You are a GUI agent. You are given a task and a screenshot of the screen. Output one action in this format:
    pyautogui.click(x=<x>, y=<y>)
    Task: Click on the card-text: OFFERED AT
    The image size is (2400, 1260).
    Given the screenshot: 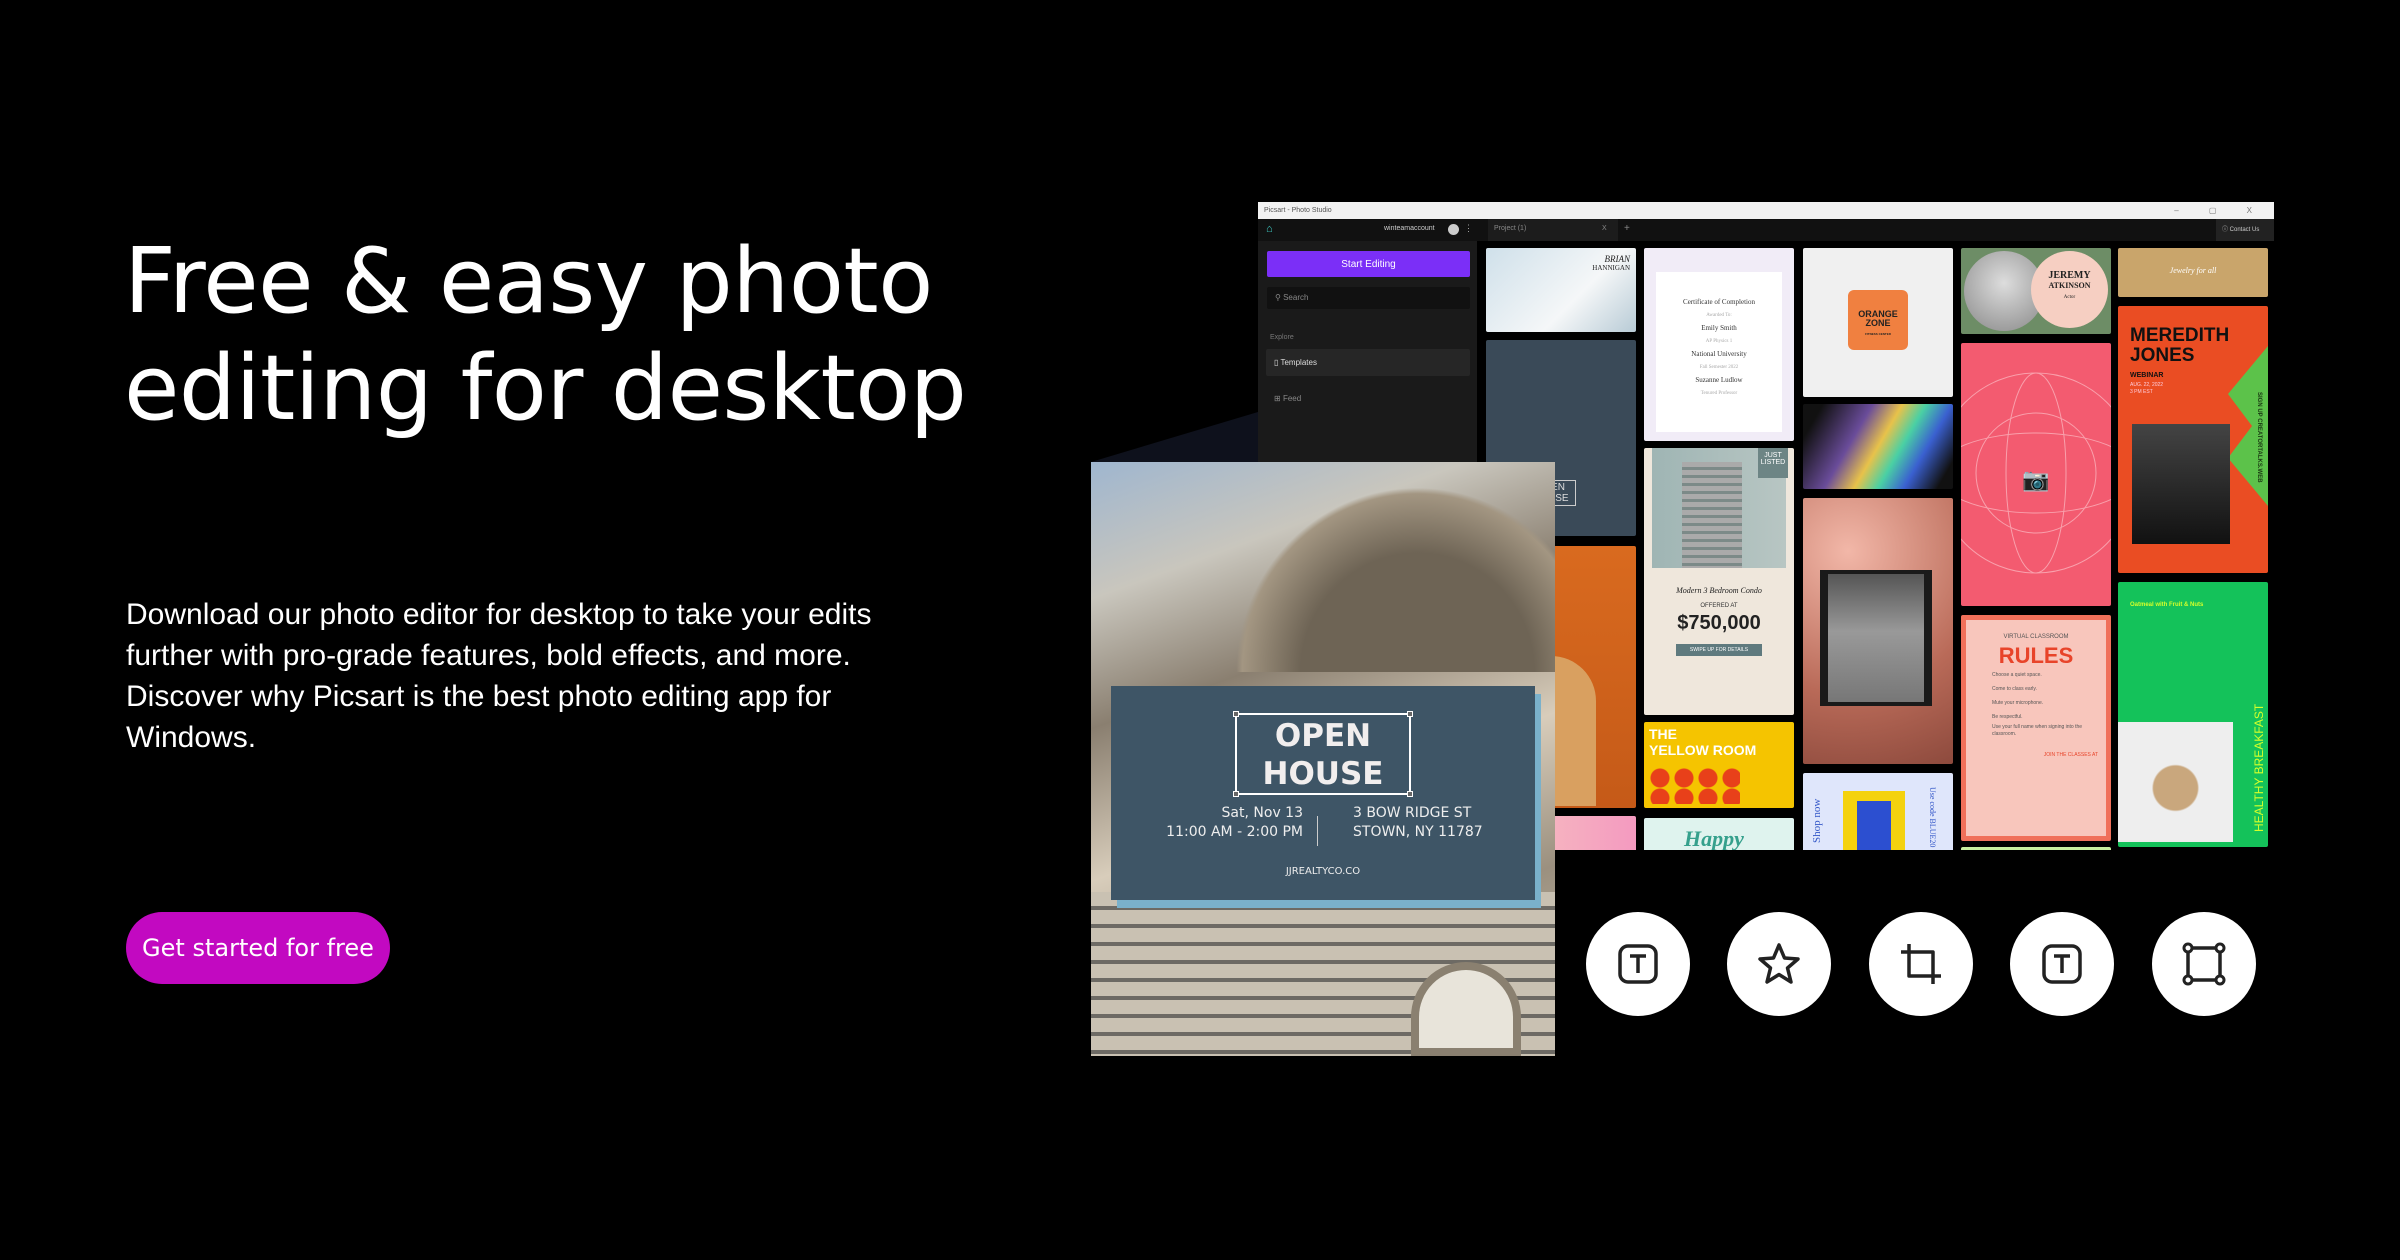 What is the action you would take?
    pyautogui.click(x=1719, y=606)
    